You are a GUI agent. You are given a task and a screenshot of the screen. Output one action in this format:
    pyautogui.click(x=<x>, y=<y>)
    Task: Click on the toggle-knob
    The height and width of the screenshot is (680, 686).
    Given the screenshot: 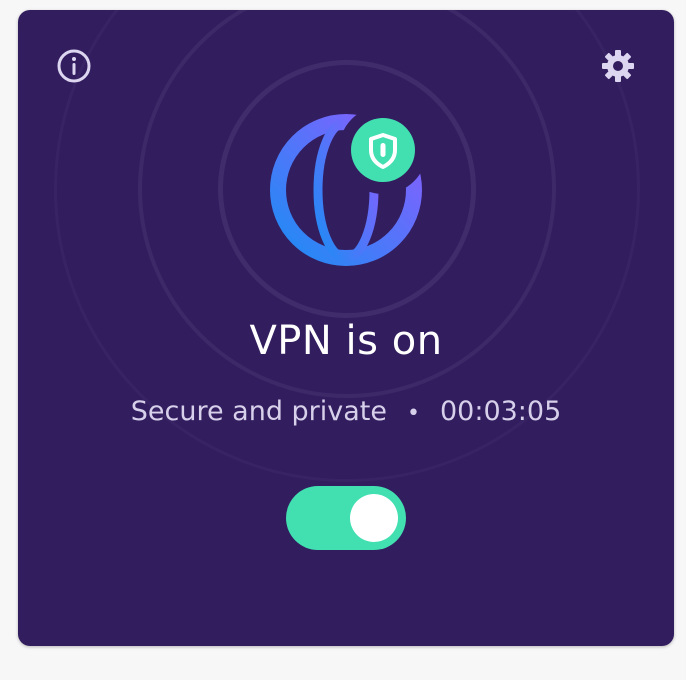 What is the action you would take?
    pyautogui.click(x=374, y=518)
    